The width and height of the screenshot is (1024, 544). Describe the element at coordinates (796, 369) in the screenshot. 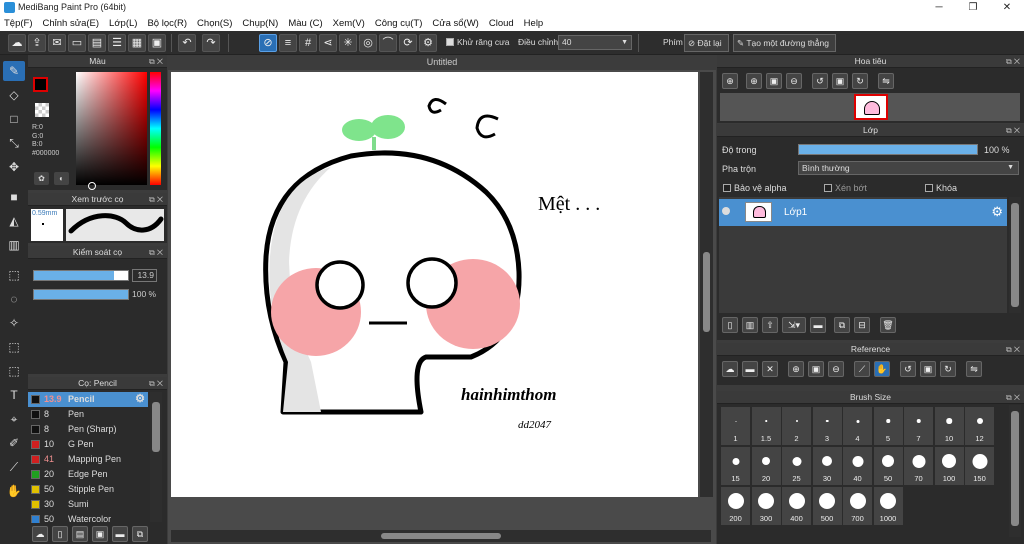

I see `reference-zoom-in-icon: ⊕` at that location.